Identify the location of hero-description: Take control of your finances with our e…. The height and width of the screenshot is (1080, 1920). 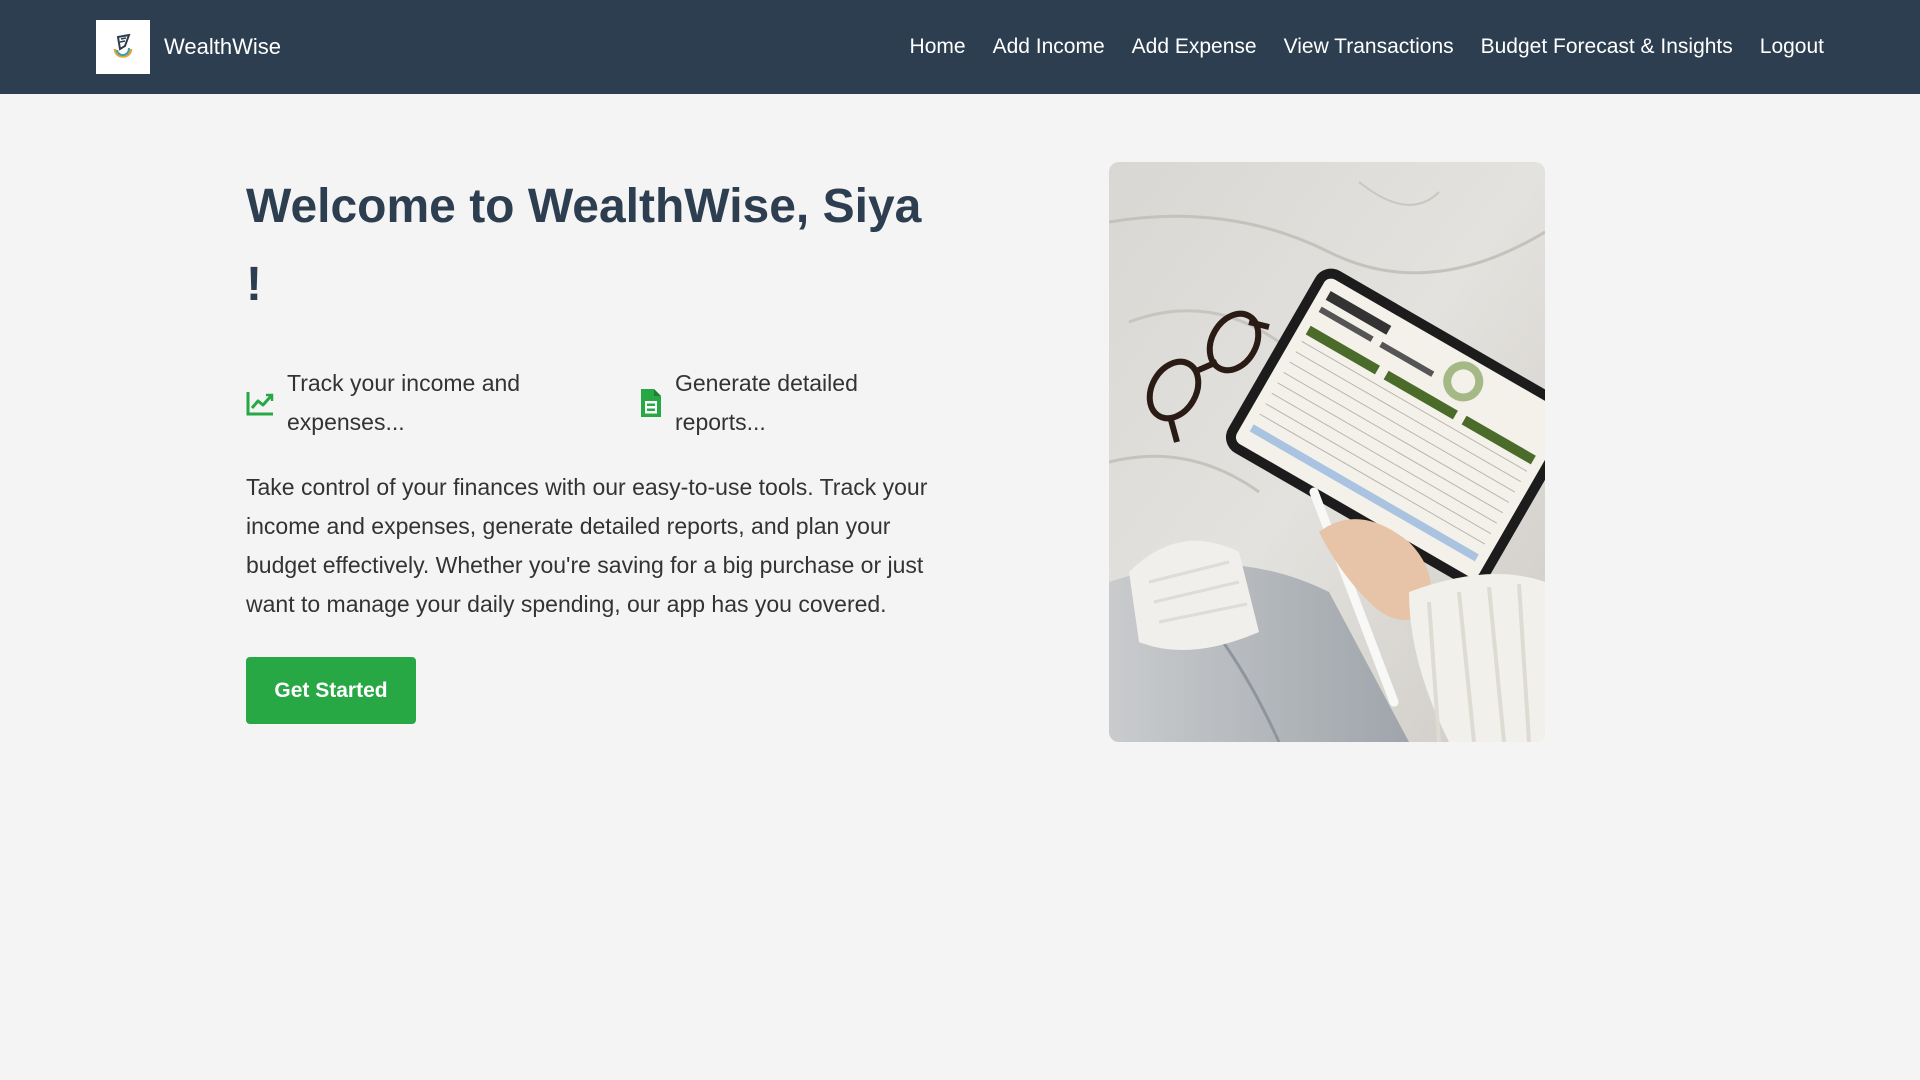
(587, 545).